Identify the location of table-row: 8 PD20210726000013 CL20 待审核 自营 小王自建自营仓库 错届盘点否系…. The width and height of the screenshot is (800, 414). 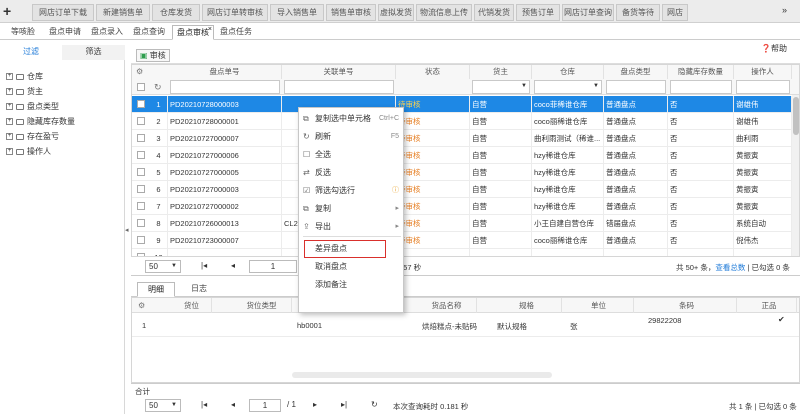
(465, 223).